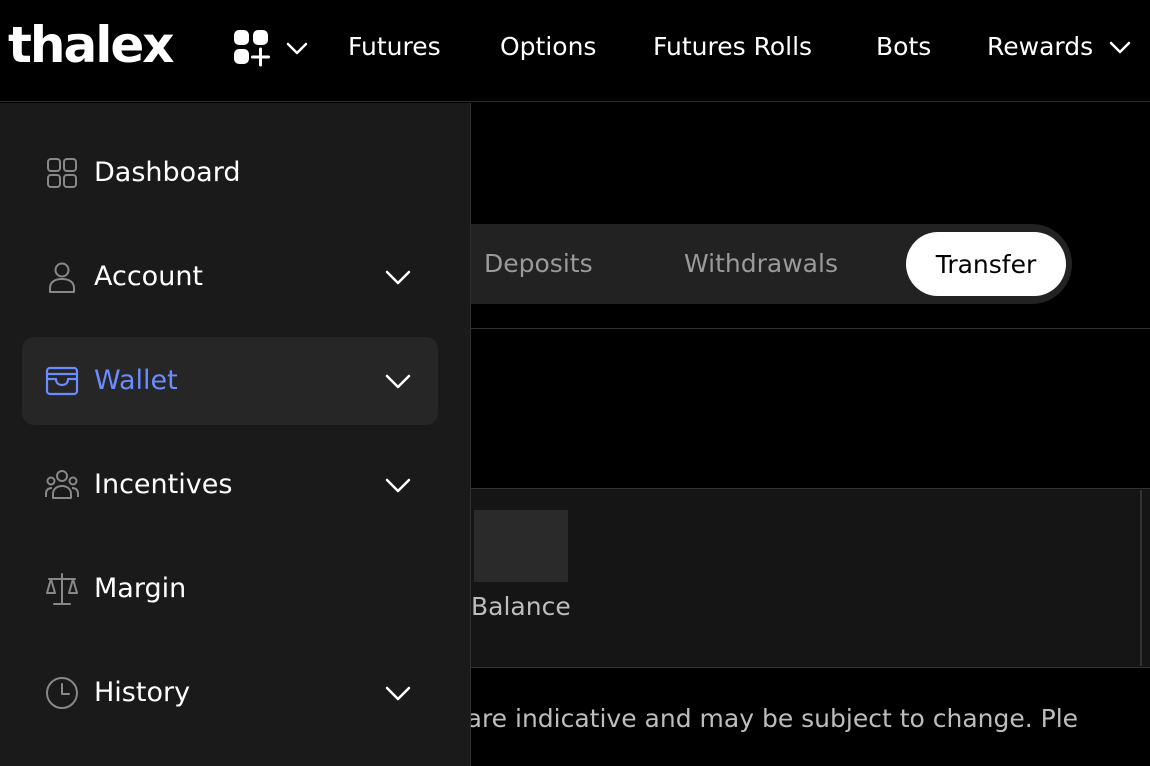  I want to click on sidebar-item-wallet: Wallet, so click(230, 381).